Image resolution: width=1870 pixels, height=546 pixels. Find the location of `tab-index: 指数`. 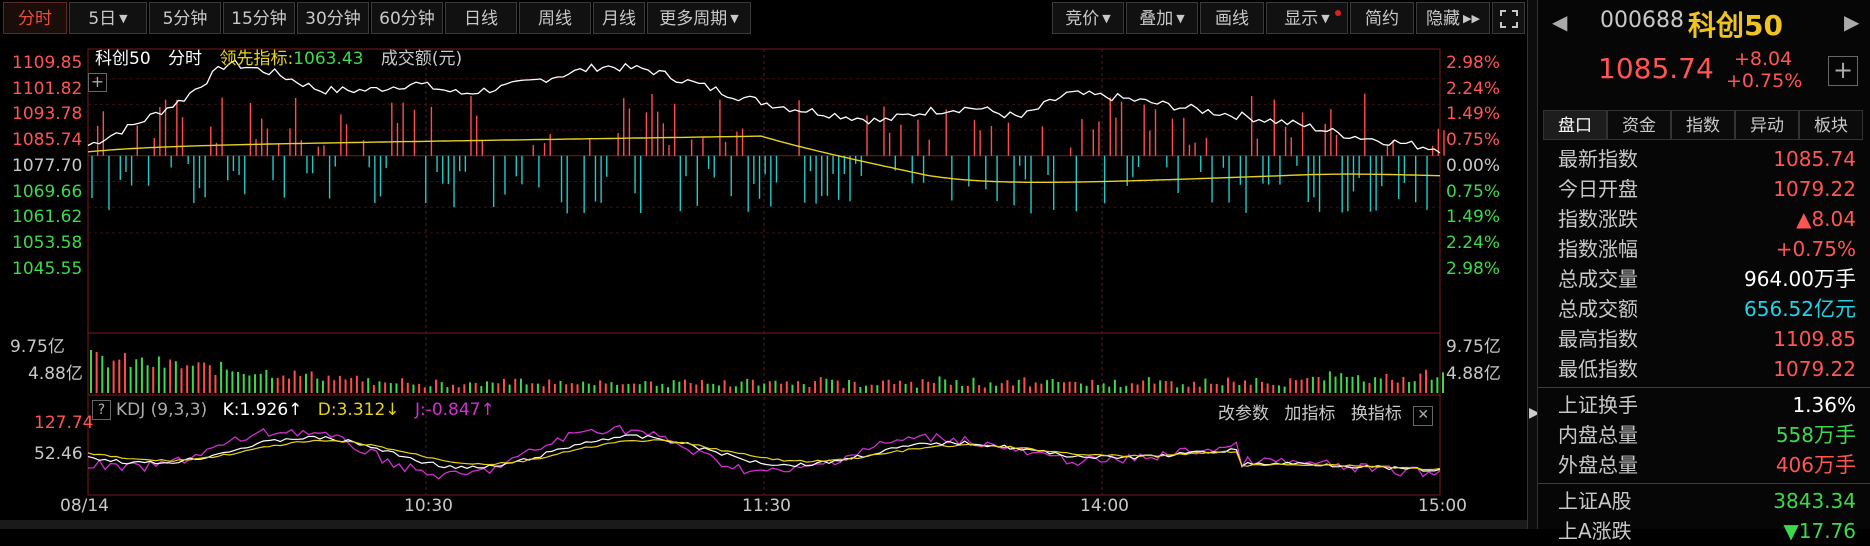

tab-index: 指数 is located at coordinates (1703, 125).